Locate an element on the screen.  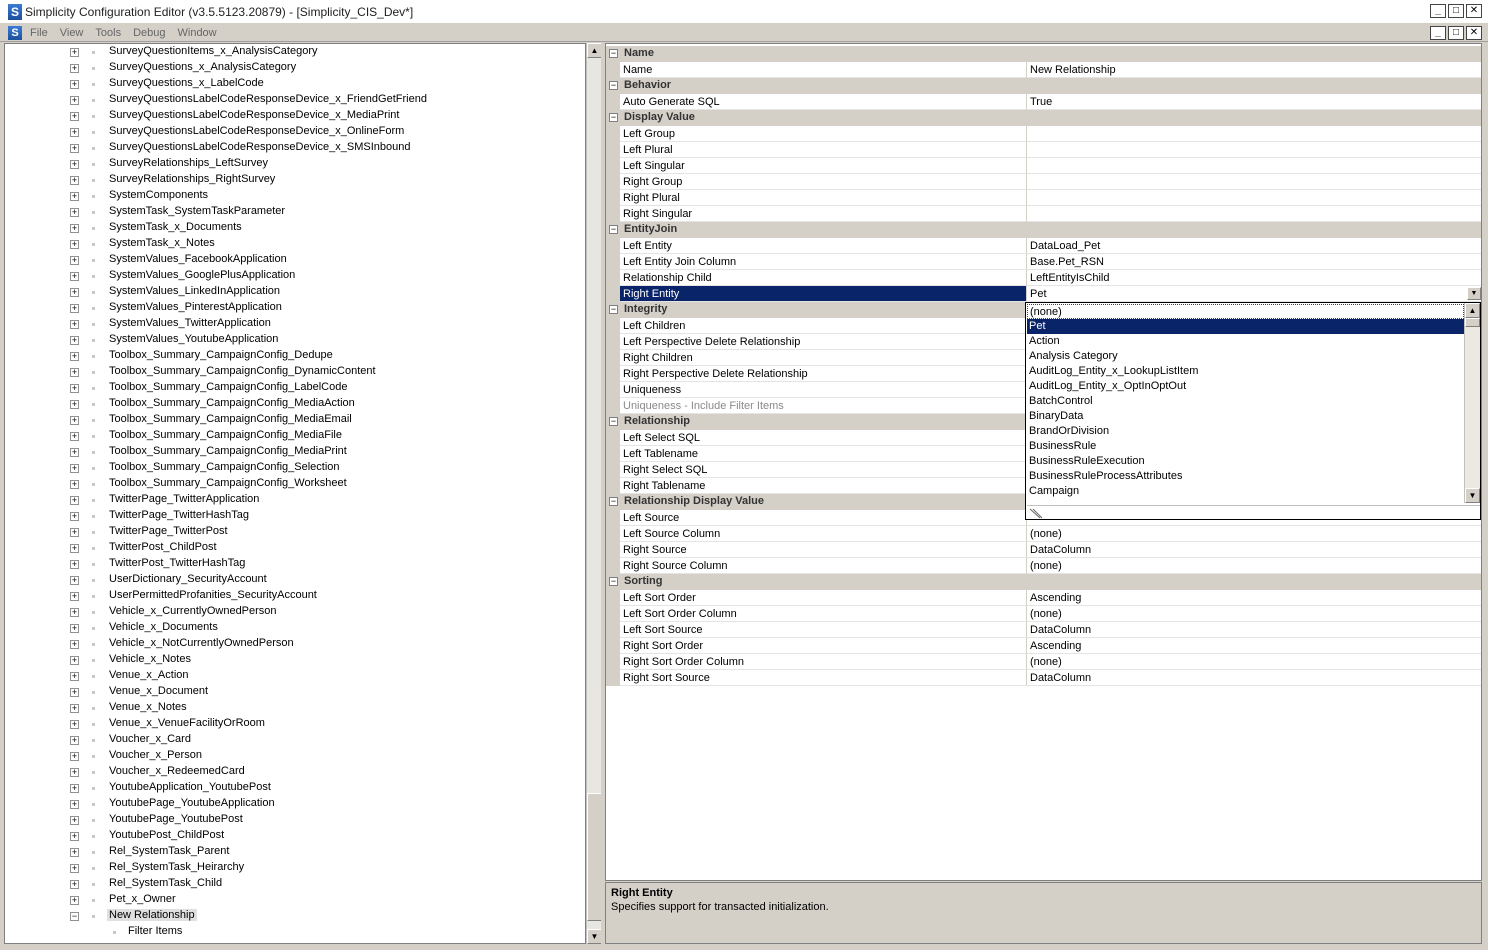
dropdown-option: AuditLog_Entity_x_LookupListItem is located at coordinates (1245, 371).